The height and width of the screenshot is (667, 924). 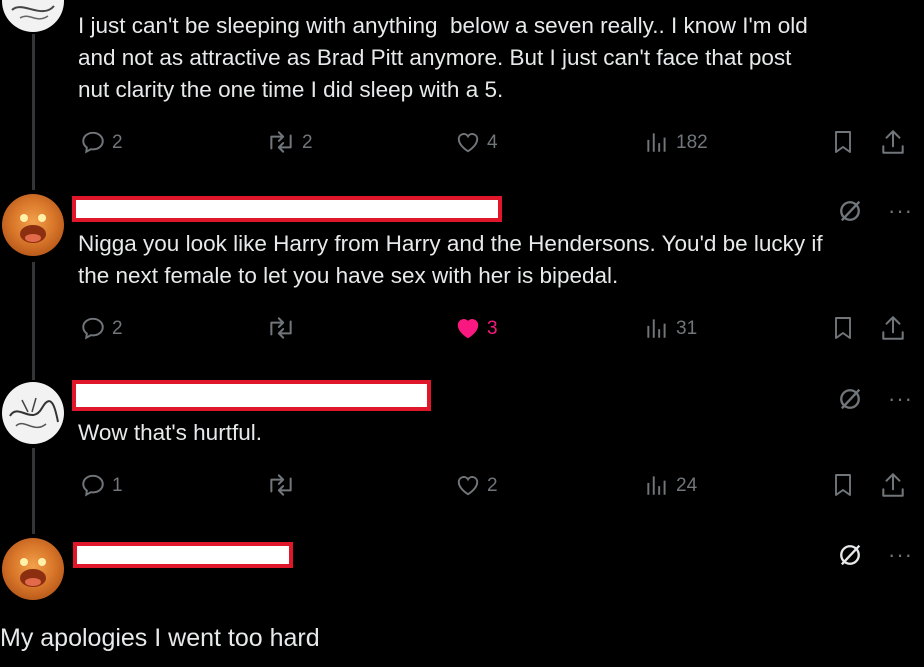 I want to click on caption-text: My apologies I went too hard, so click(x=160, y=638).